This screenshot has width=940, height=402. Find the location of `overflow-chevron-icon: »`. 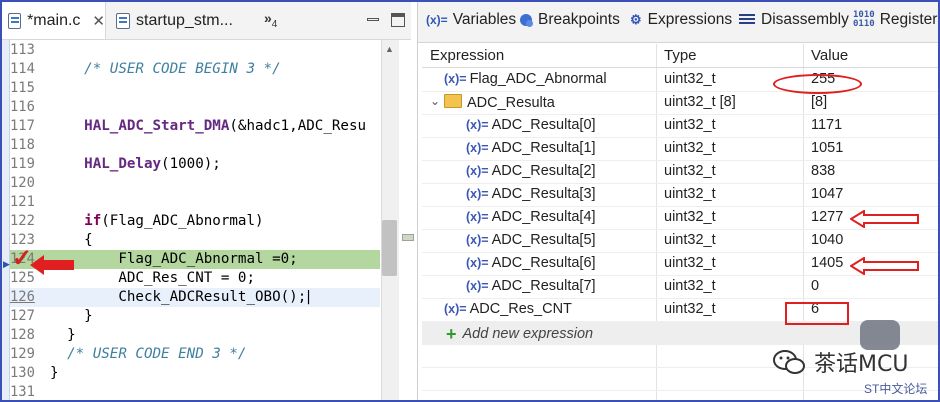

overflow-chevron-icon: » is located at coordinates (268, 18).